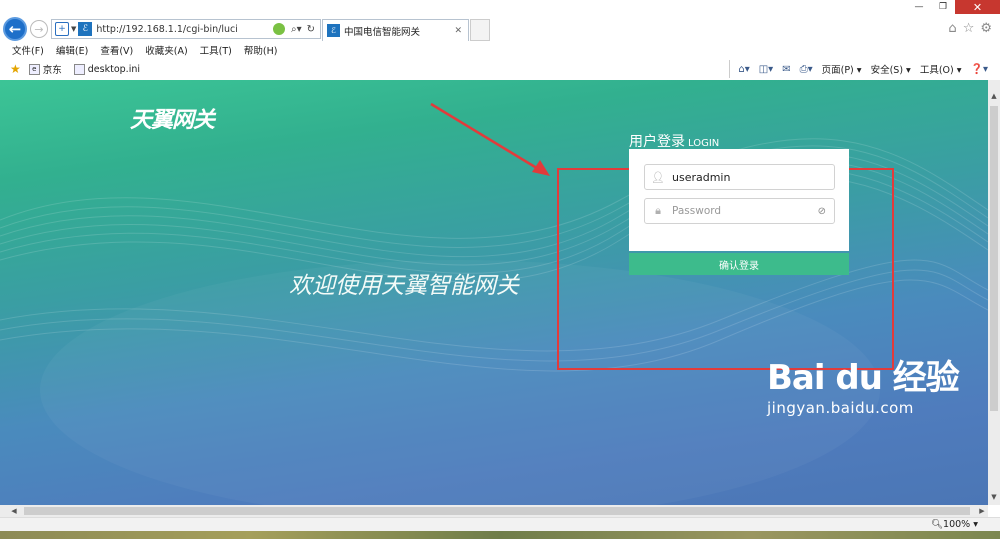 The width and height of the screenshot is (1000, 539). I want to click on forward-arrow-icon: →, so click(39, 29).